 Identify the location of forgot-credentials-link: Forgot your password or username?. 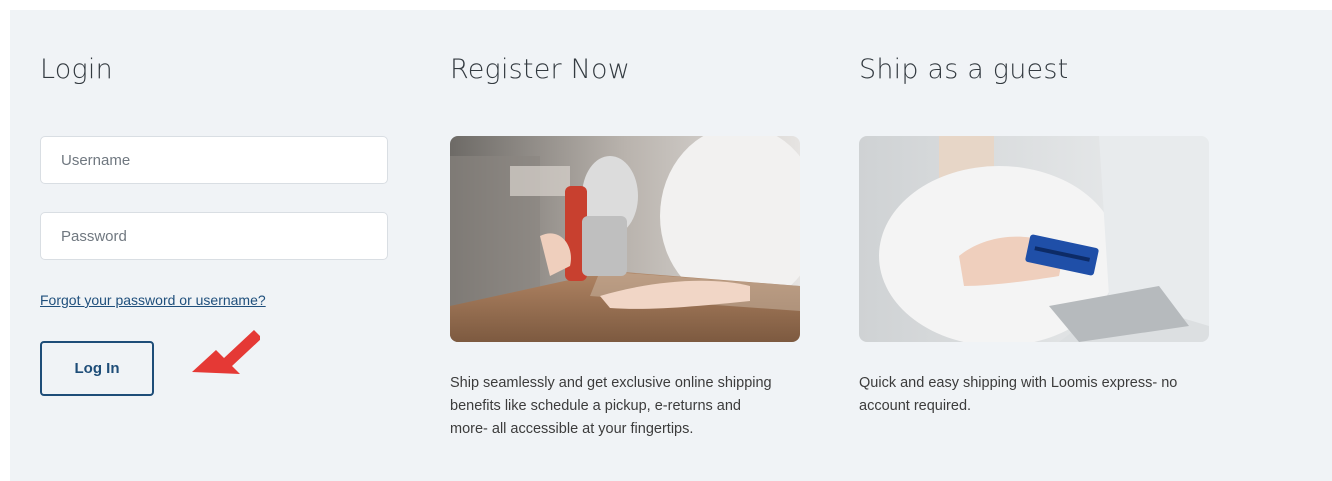
(153, 300).